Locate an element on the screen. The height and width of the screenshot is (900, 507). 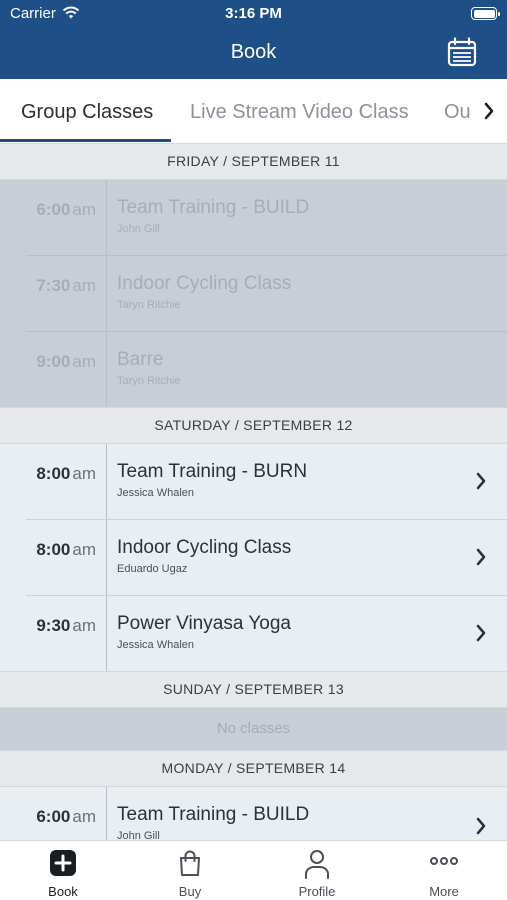
calendar-icon is located at coordinates (462, 52).